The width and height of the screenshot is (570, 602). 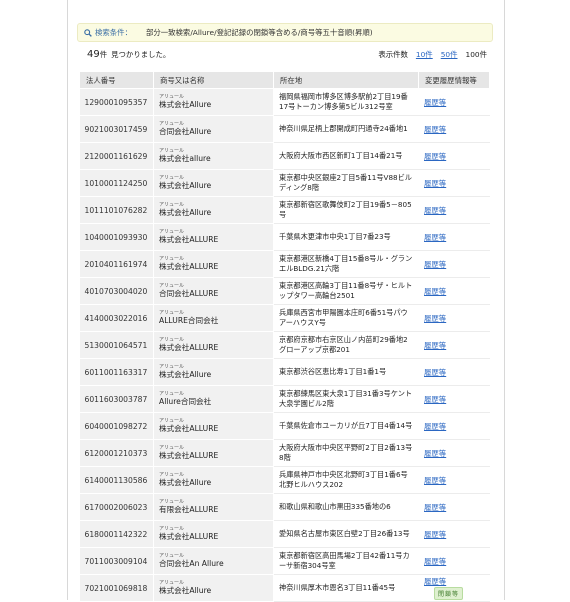 What do you see at coordinates (116, 426) in the screenshot?
I see `corporate-number: 6040001098272` at bounding box center [116, 426].